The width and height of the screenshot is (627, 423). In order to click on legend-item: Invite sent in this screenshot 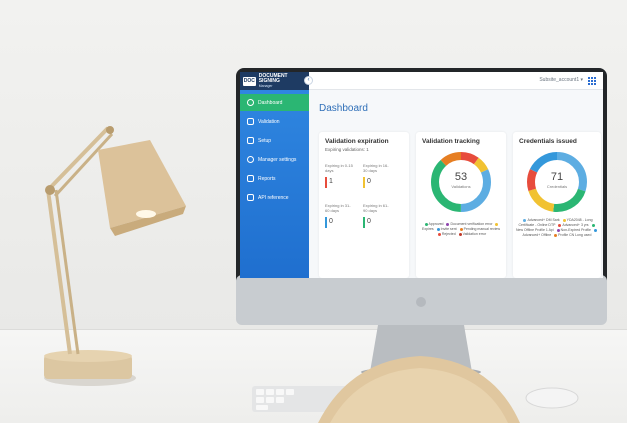, I will do `click(446, 229)`.